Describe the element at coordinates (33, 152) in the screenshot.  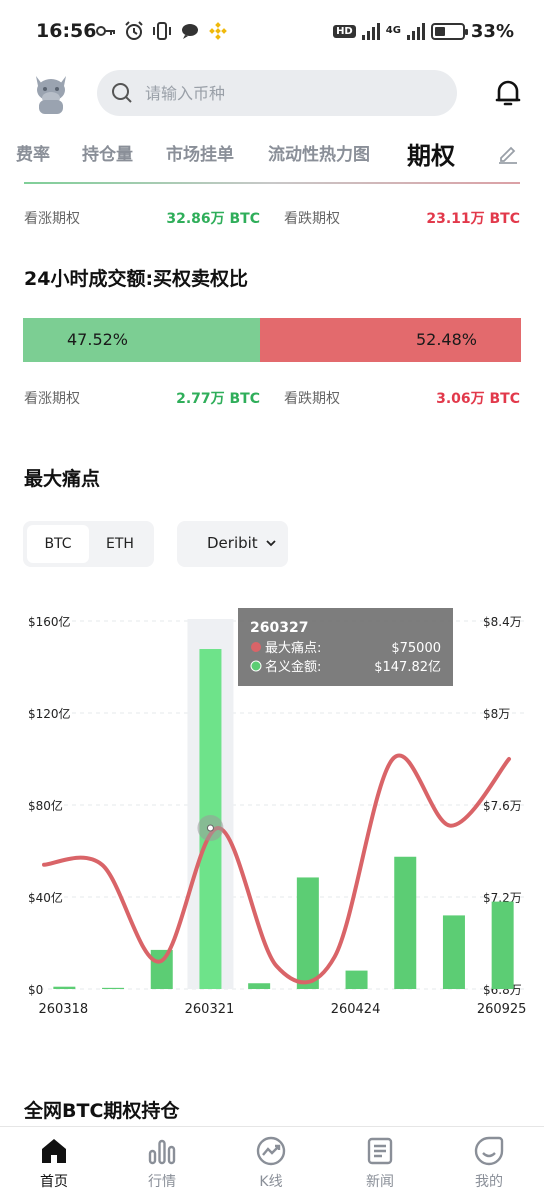
I see `tab-funding-rate: 费率` at that location.